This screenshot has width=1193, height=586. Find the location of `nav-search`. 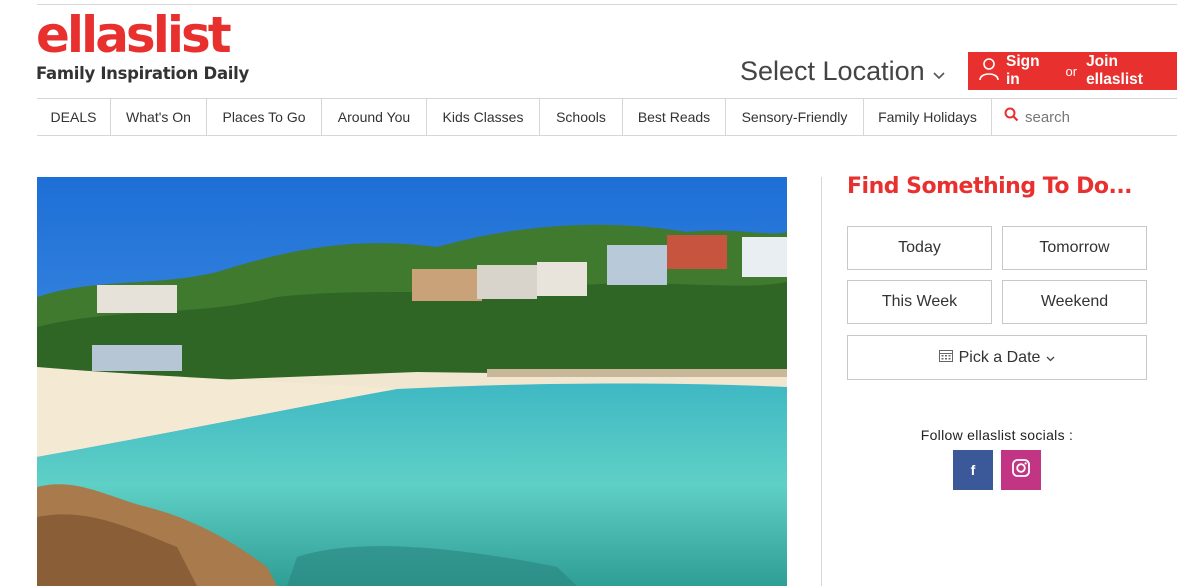

nav-search is located at coordinates (1084, 117).